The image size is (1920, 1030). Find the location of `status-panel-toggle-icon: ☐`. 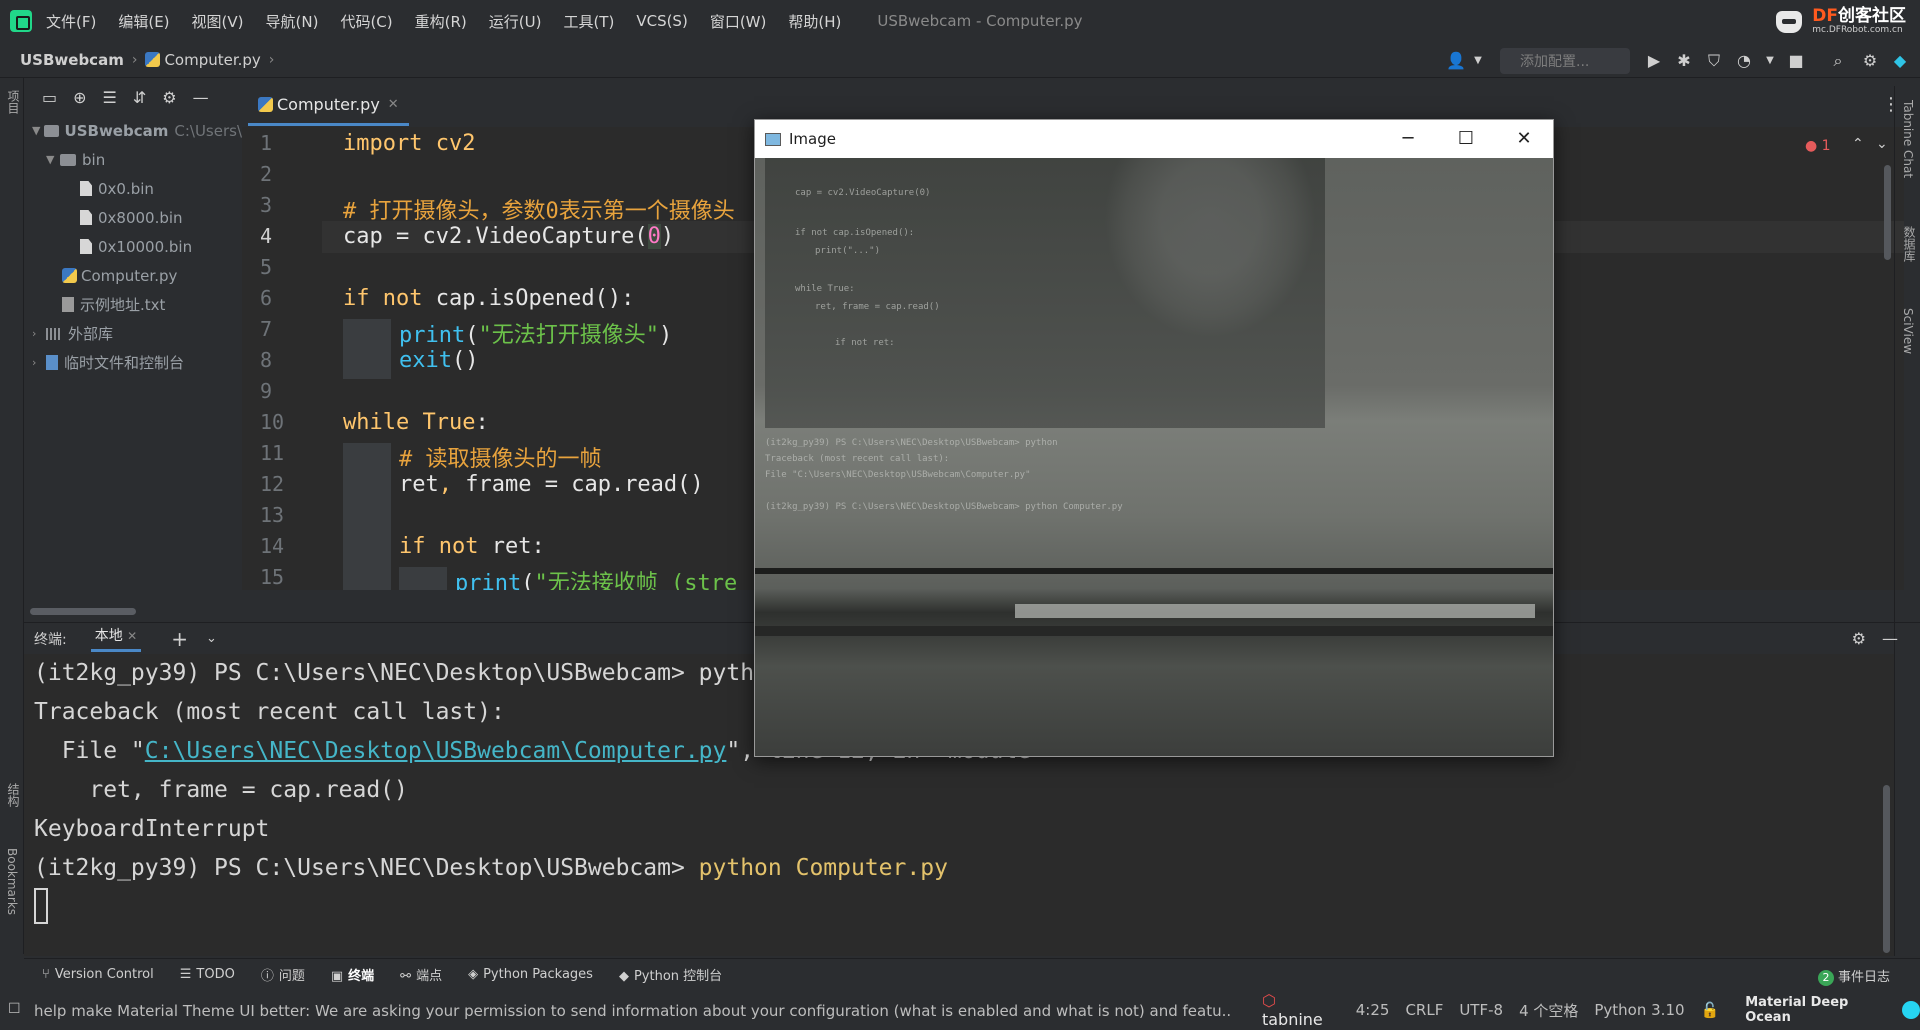

status-panel-toggle-icon: ☐ is located at coordinates (14, 1009).